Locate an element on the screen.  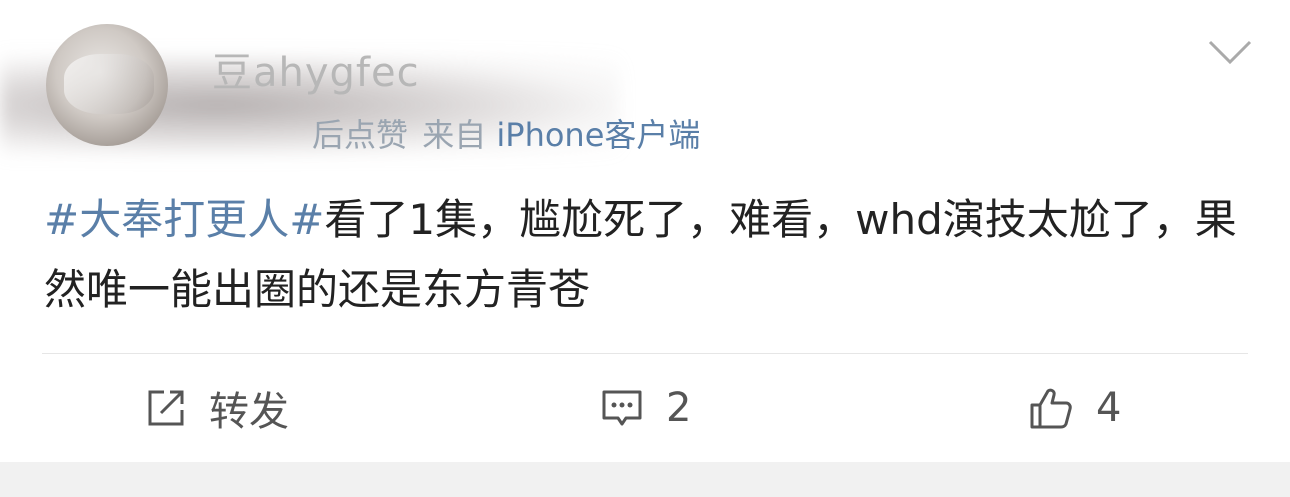
username: 豆ahygfec is located at coordinates (316, 69).